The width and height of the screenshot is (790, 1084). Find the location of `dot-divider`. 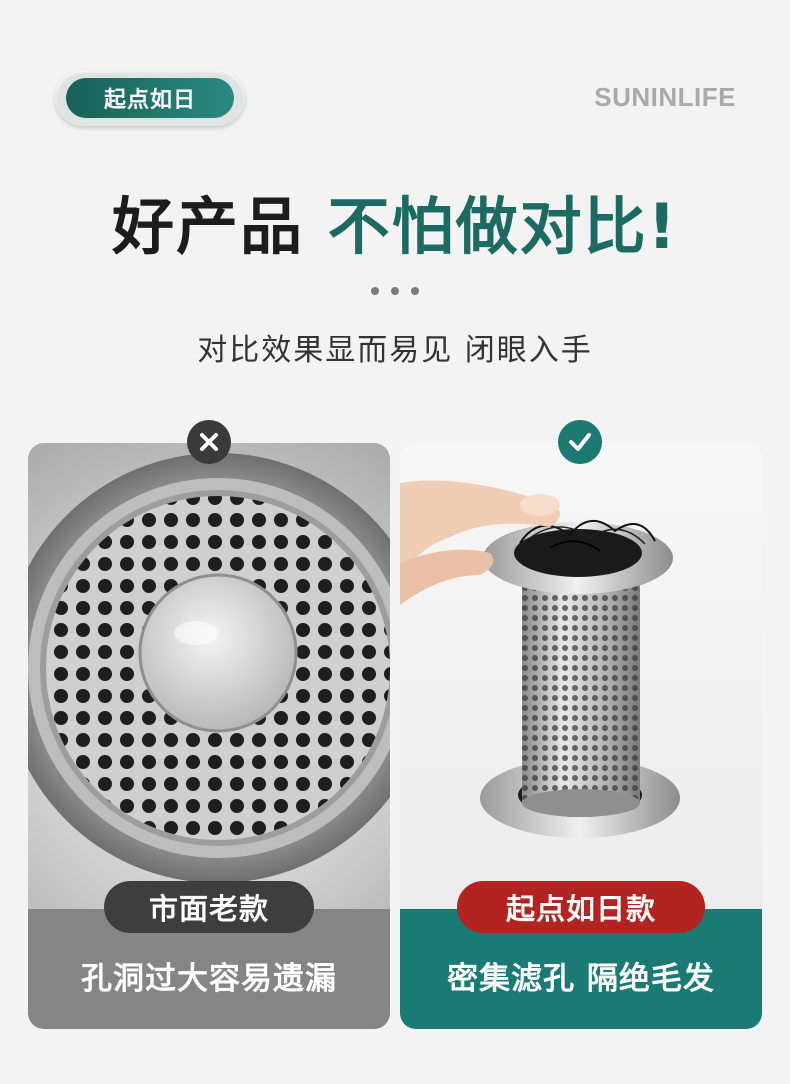

dot-divider is located at coordinates (395, 291).